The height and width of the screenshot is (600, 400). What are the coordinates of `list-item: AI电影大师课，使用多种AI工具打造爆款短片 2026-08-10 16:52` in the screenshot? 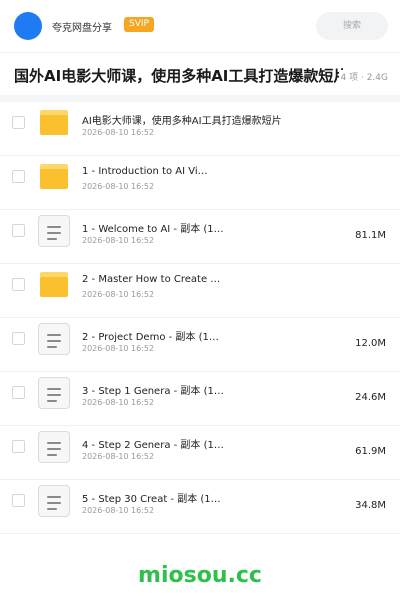 It's located at (200, 129).